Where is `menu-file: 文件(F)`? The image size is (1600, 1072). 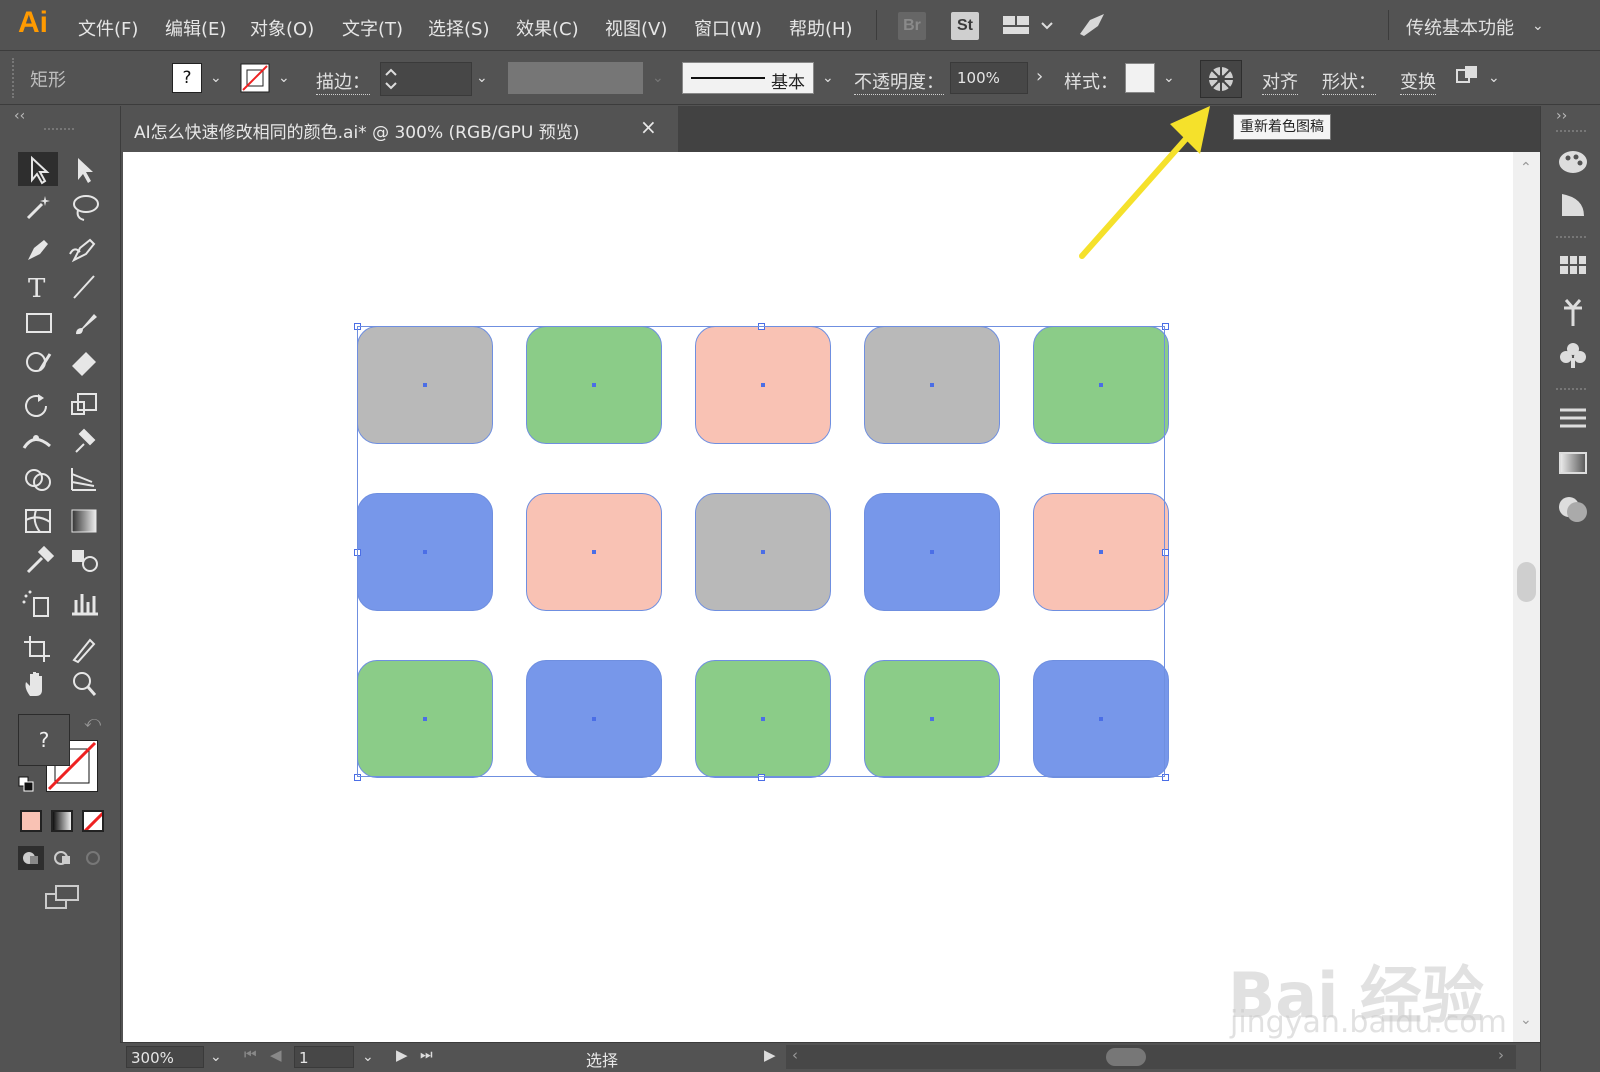
menu-file: 文件(F) is located at coordinates (108, 28).